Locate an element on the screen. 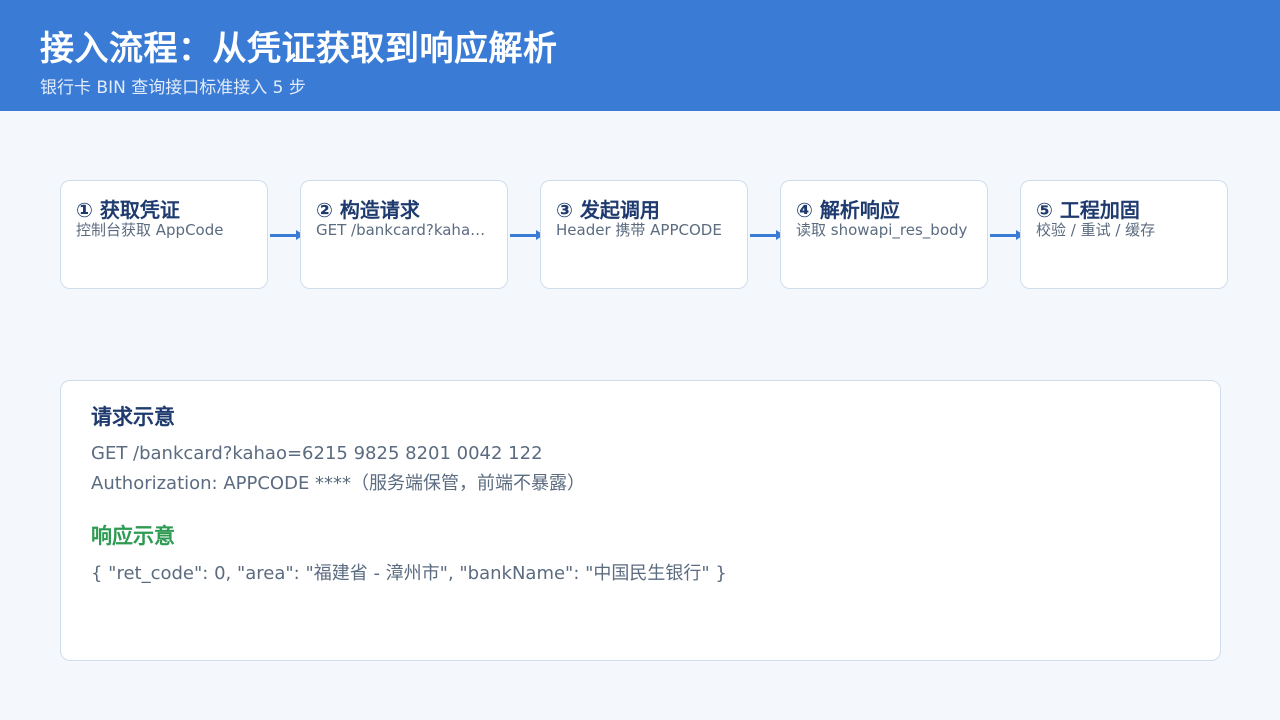 This screenshot has width=1280, height=720. step-card-3: ③ 发起调用 Header 携带 APPCODE is located at coordinates (644, 234).